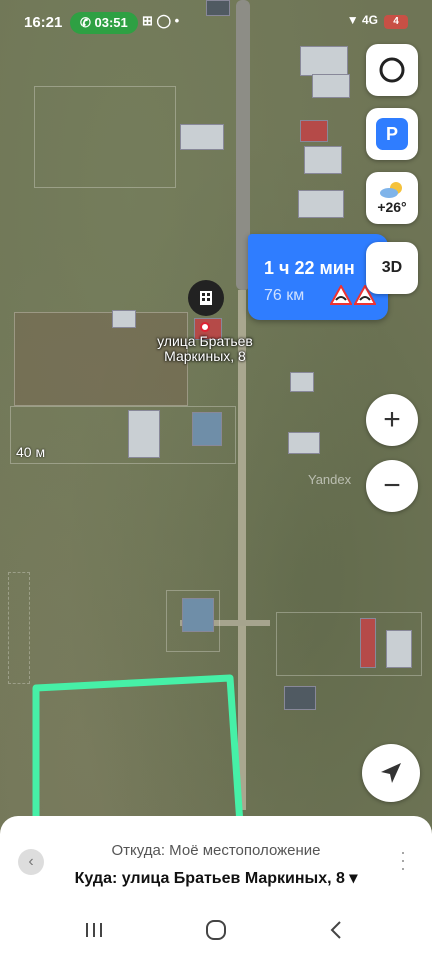 The height and width of the screenshot is (960, 432). I want to click on address-line-1: улица Братьев, so click(205, 341).